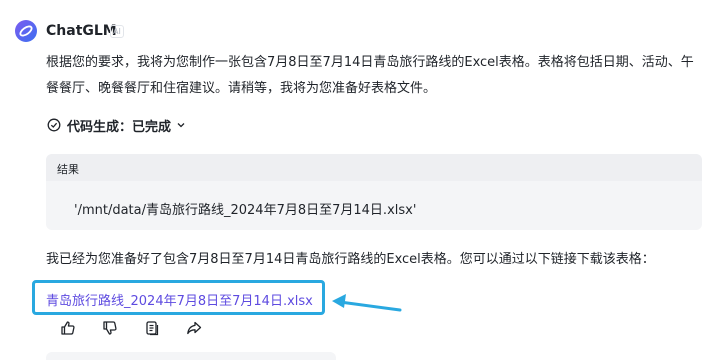 The height and width of the screenshot is (360, 719). Describe the element at coordinates (68, 328) in the screenshot. I see `thumbs-up-icon` at that location.